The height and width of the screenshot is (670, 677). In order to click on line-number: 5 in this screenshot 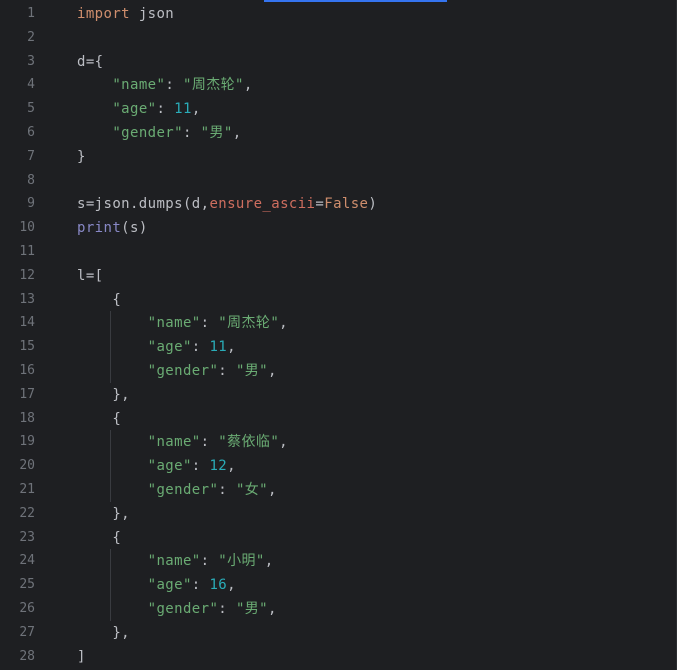, I will do `click(31, 109)`.